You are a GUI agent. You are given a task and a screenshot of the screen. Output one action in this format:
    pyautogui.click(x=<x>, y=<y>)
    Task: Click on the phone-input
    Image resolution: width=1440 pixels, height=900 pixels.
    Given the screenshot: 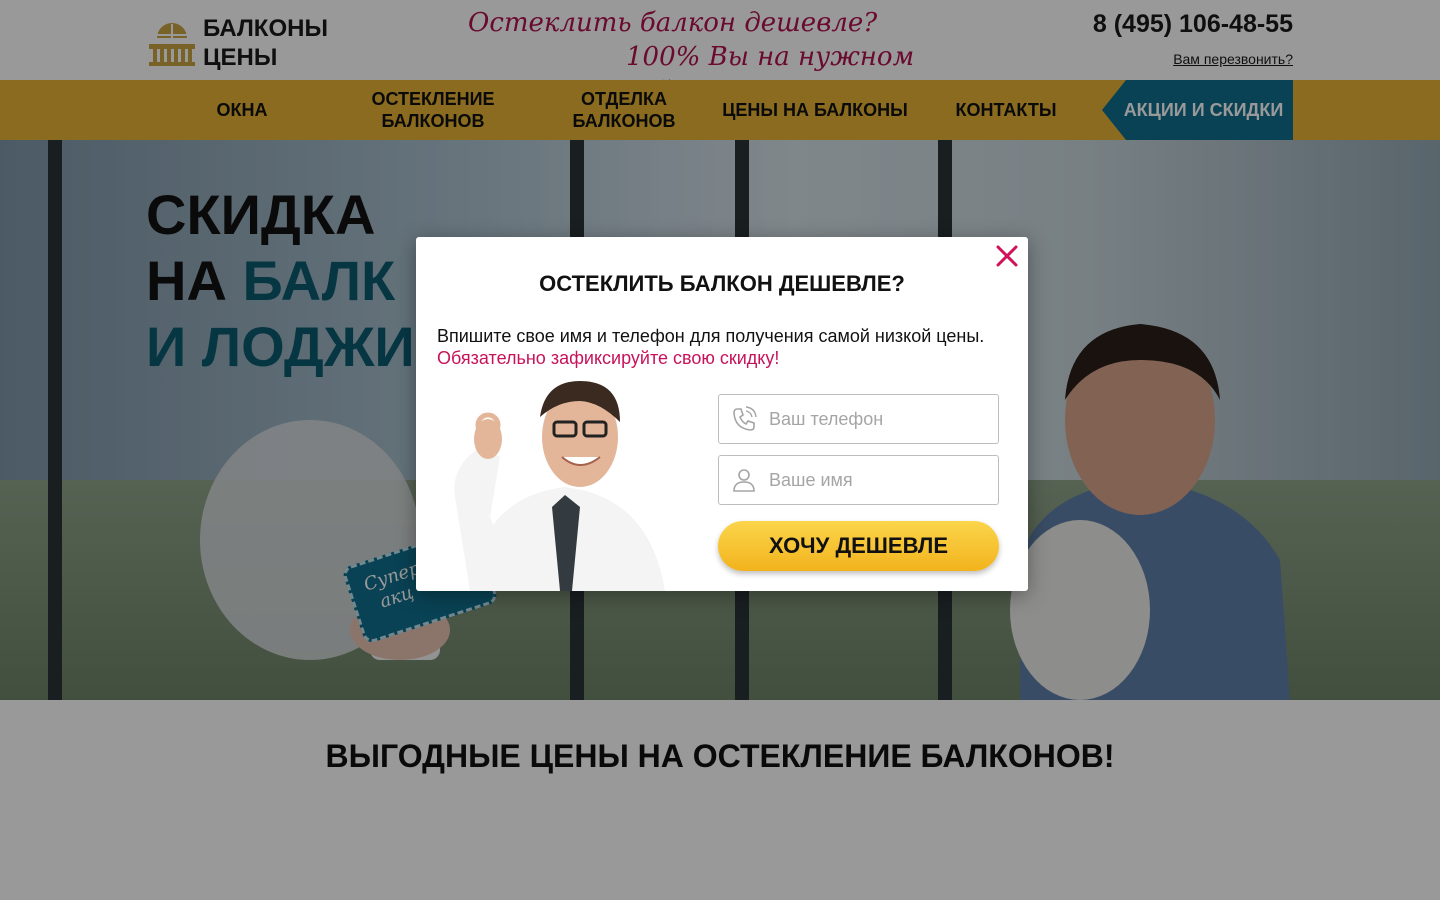 What is the action you would take?
    pyautogui.click(x=879, y=419)
    